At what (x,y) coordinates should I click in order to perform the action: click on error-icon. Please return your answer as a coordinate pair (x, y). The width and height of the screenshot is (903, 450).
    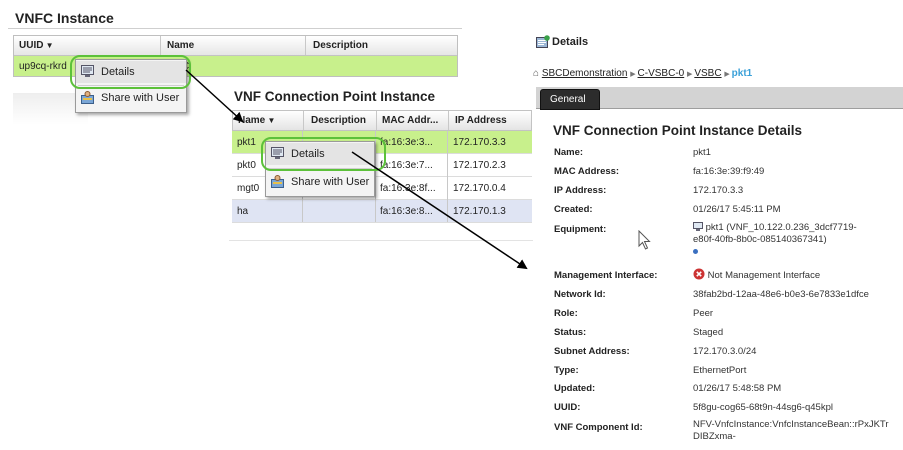
    Looking at the image, I should click on (699, 274).